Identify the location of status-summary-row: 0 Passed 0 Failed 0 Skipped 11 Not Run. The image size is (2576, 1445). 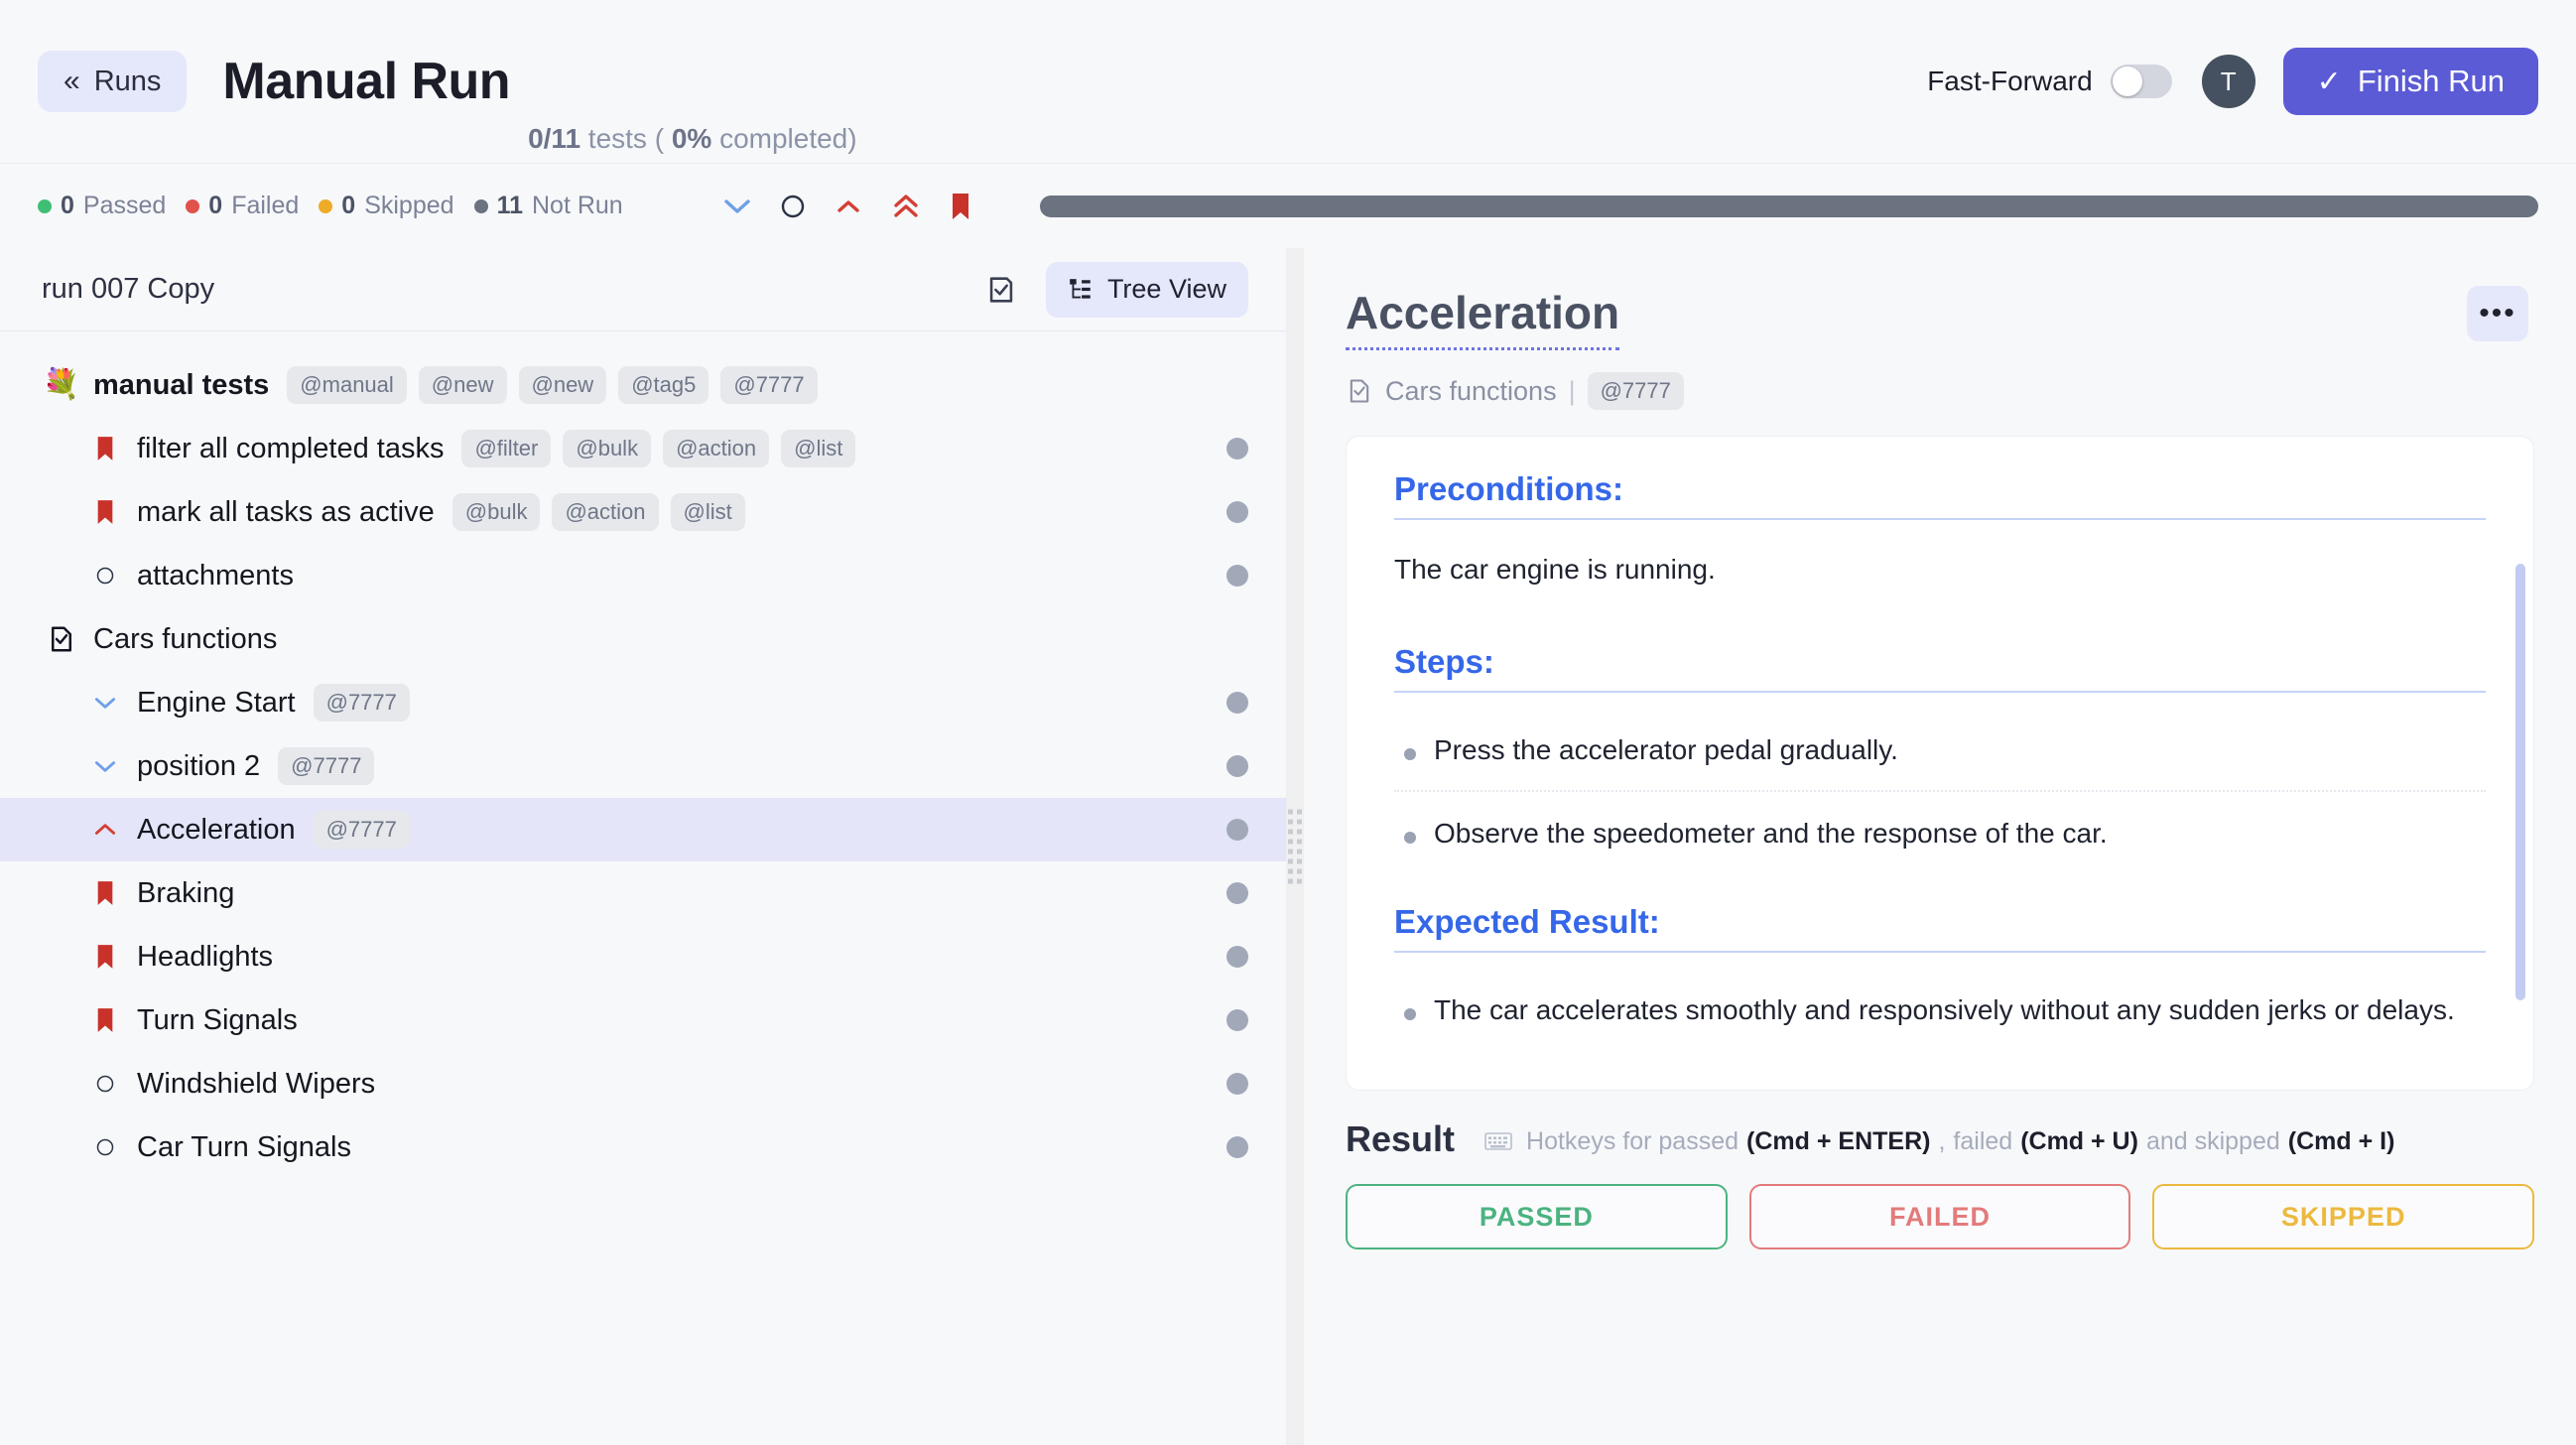
(1288, 206).